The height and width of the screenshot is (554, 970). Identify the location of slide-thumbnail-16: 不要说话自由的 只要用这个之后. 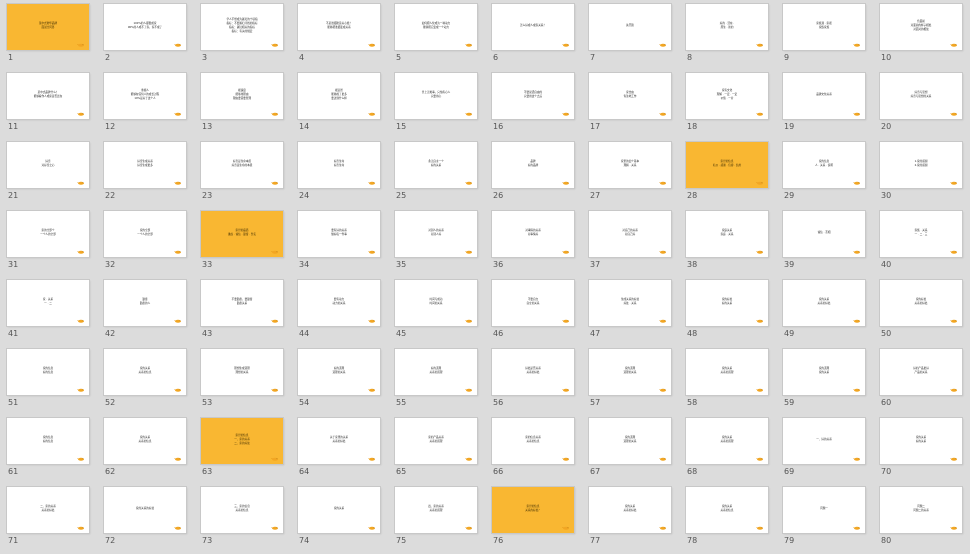
(533, 96).